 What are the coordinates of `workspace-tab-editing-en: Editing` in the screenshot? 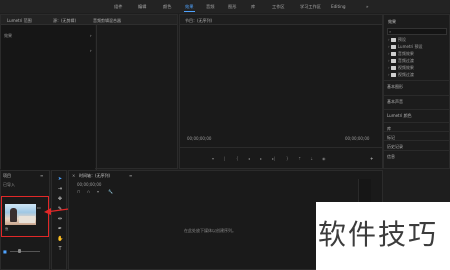 It's located at (338, 6).